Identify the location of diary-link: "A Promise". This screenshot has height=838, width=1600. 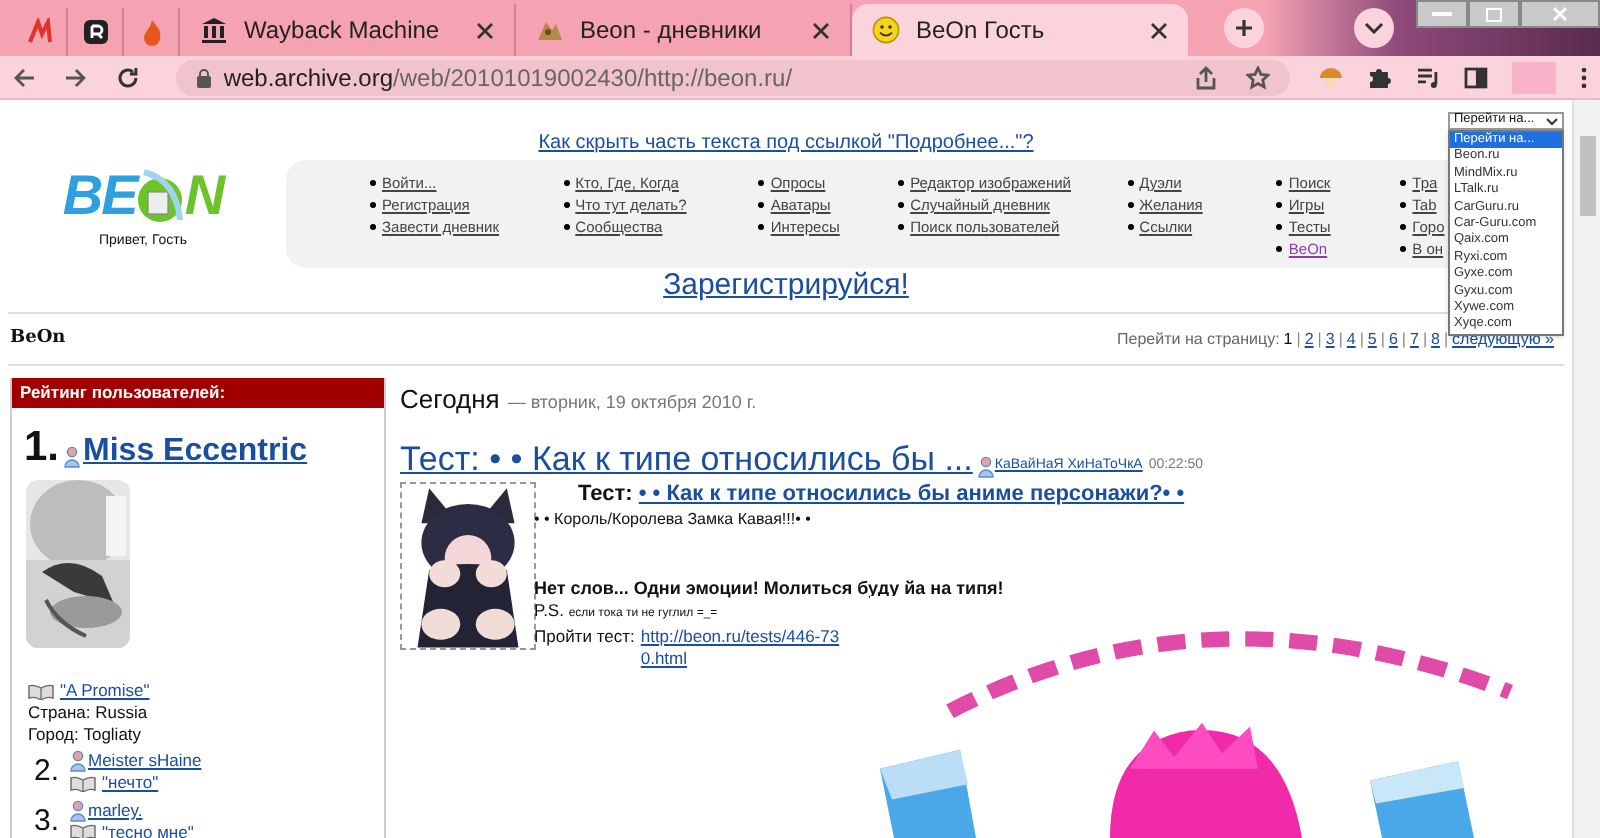
(105, 691).